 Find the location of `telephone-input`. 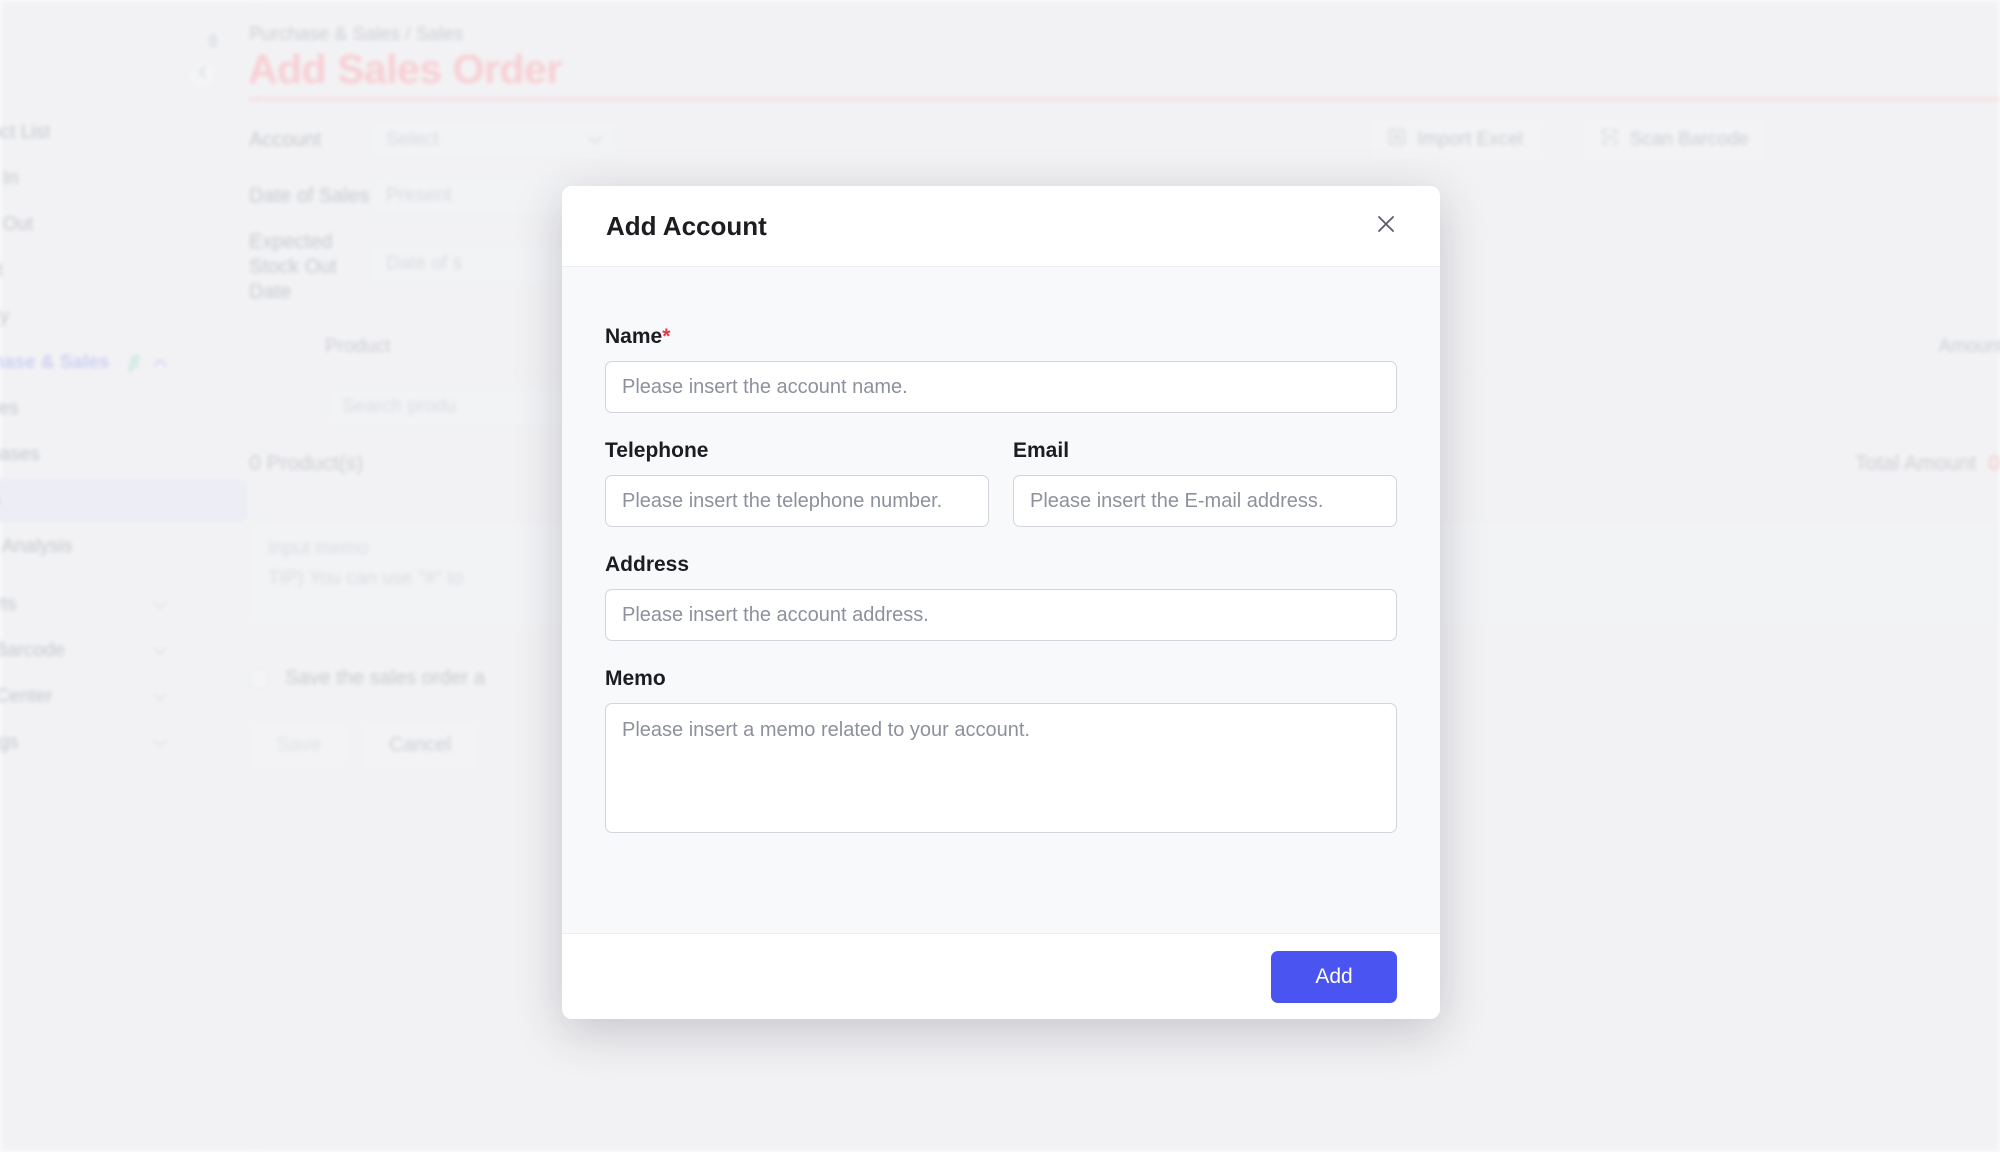

telephone-input is located at coordinates (797, 501).